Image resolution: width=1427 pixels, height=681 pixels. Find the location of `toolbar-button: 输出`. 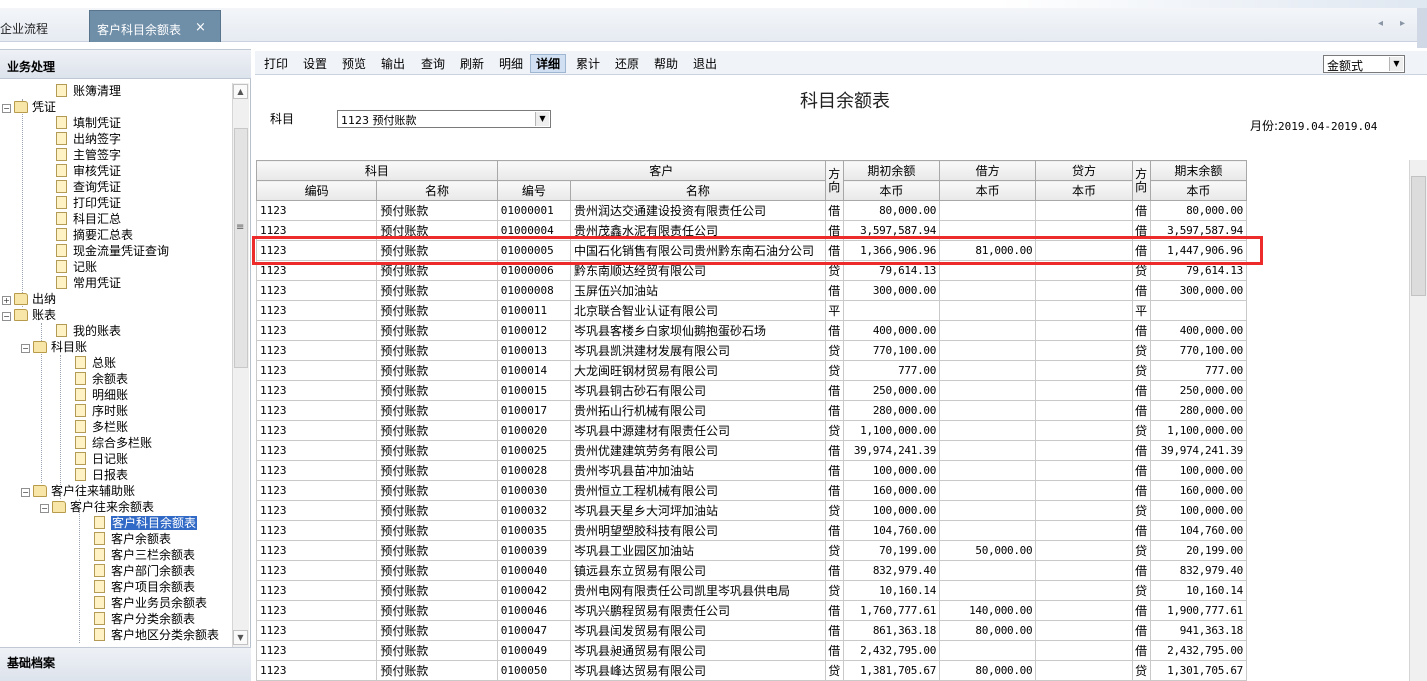

toolbar-button: 输出 is located at coordinates (393, 63).